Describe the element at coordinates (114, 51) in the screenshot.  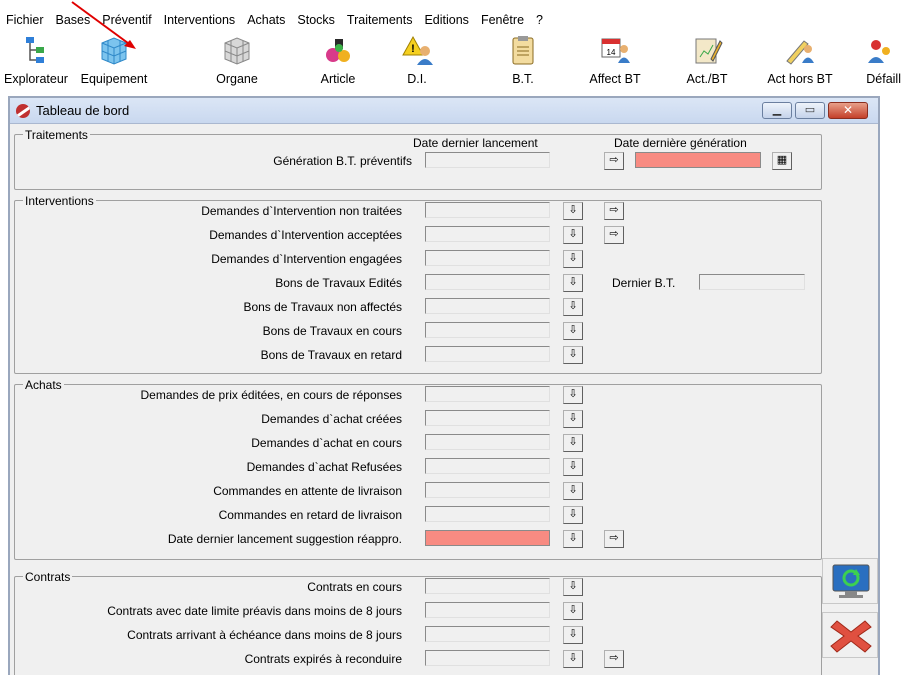
I see `equipment-cube-icon` at that location.